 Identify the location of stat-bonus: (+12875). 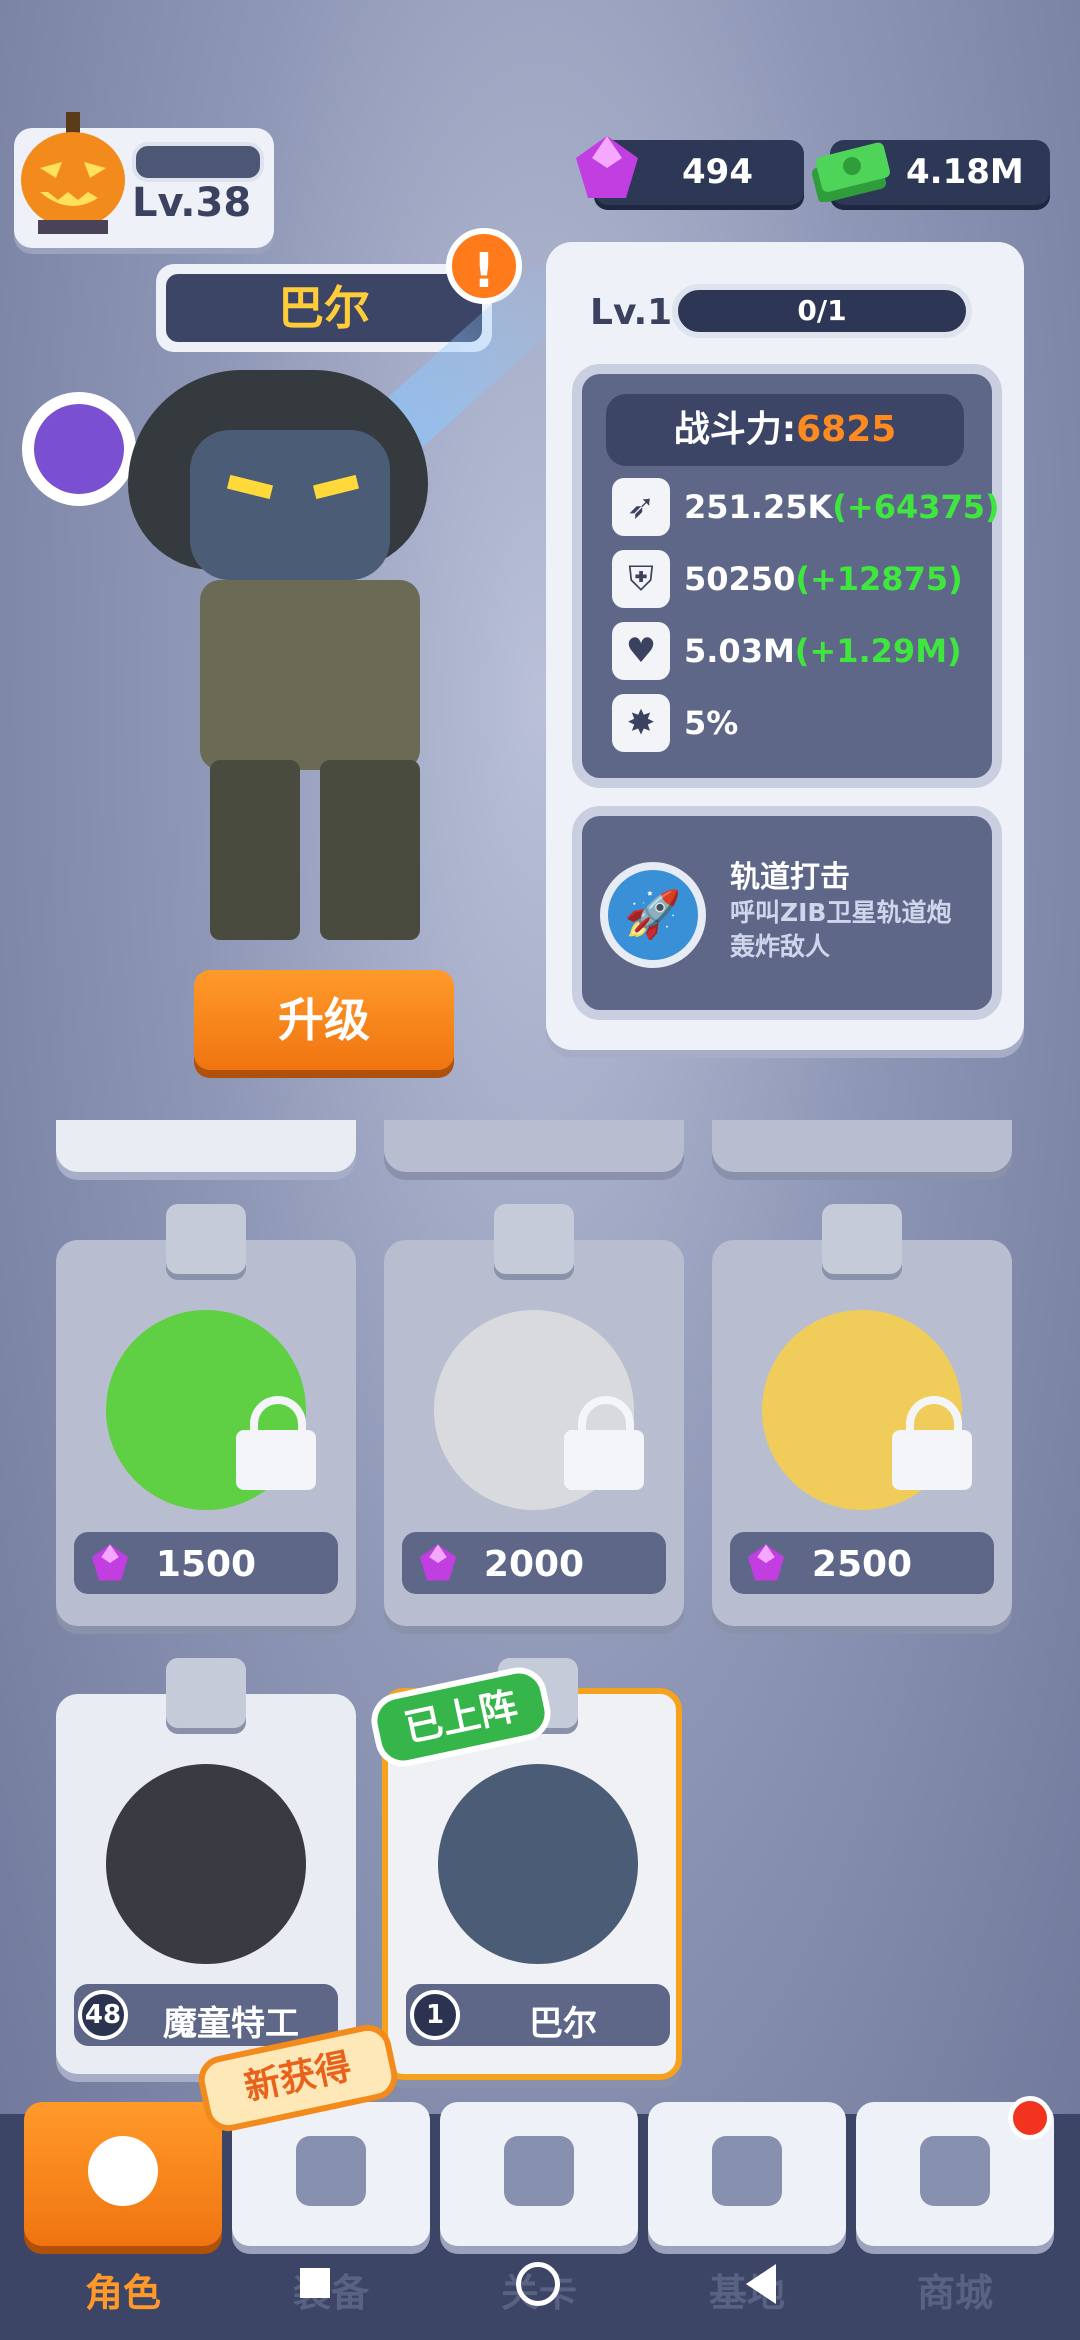
(879, 579).